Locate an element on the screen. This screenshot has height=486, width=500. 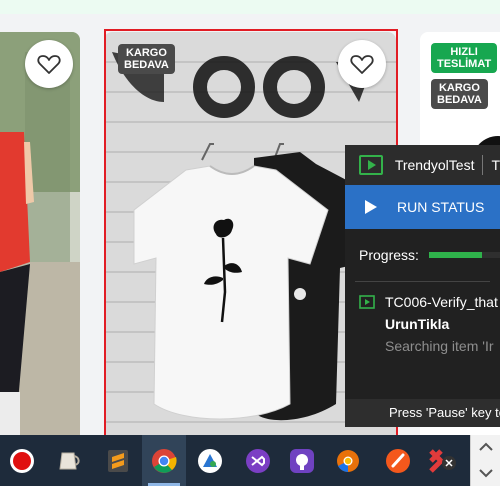
play-icon is located at coordinates (371, 207).